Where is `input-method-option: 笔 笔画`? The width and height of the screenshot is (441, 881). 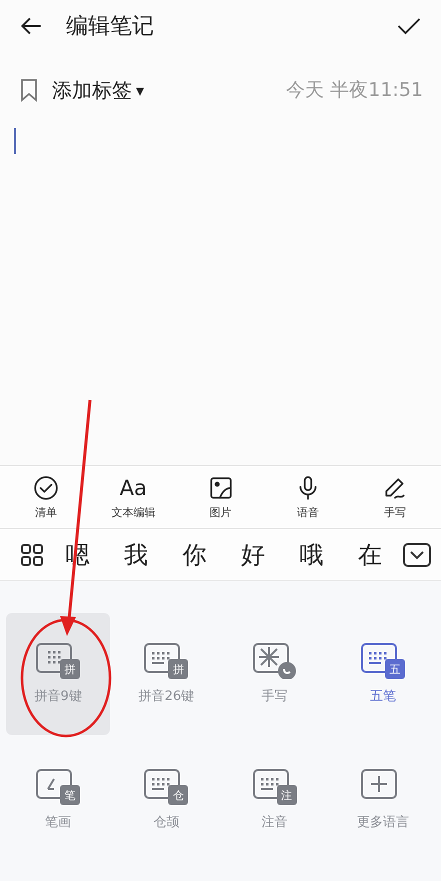 input-method-option: 笔 笔画 is located at coordinates (58, 800).